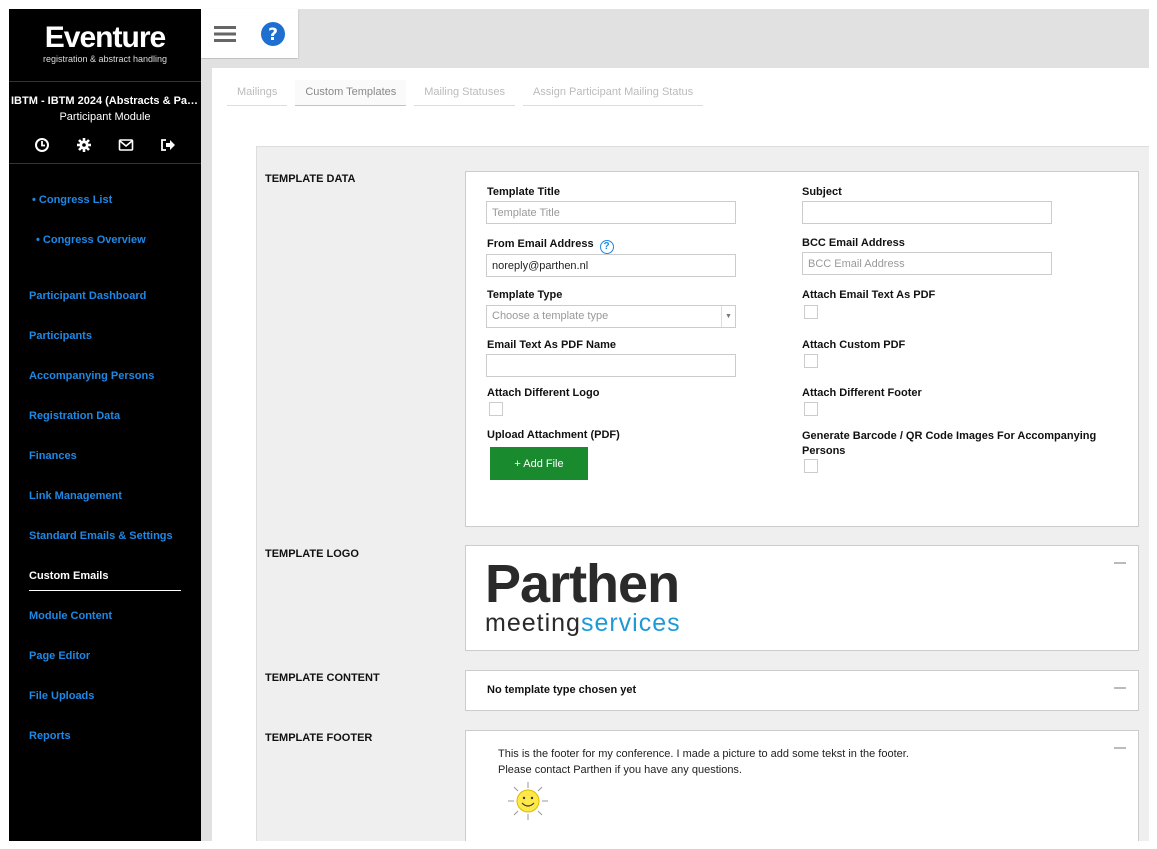 The width and height of the screenshot is (1157, 849). What do you see at coordinates (1120, 688) in the screenshot?
I see `collapse-content-button` at bounding box center [1120, 688].